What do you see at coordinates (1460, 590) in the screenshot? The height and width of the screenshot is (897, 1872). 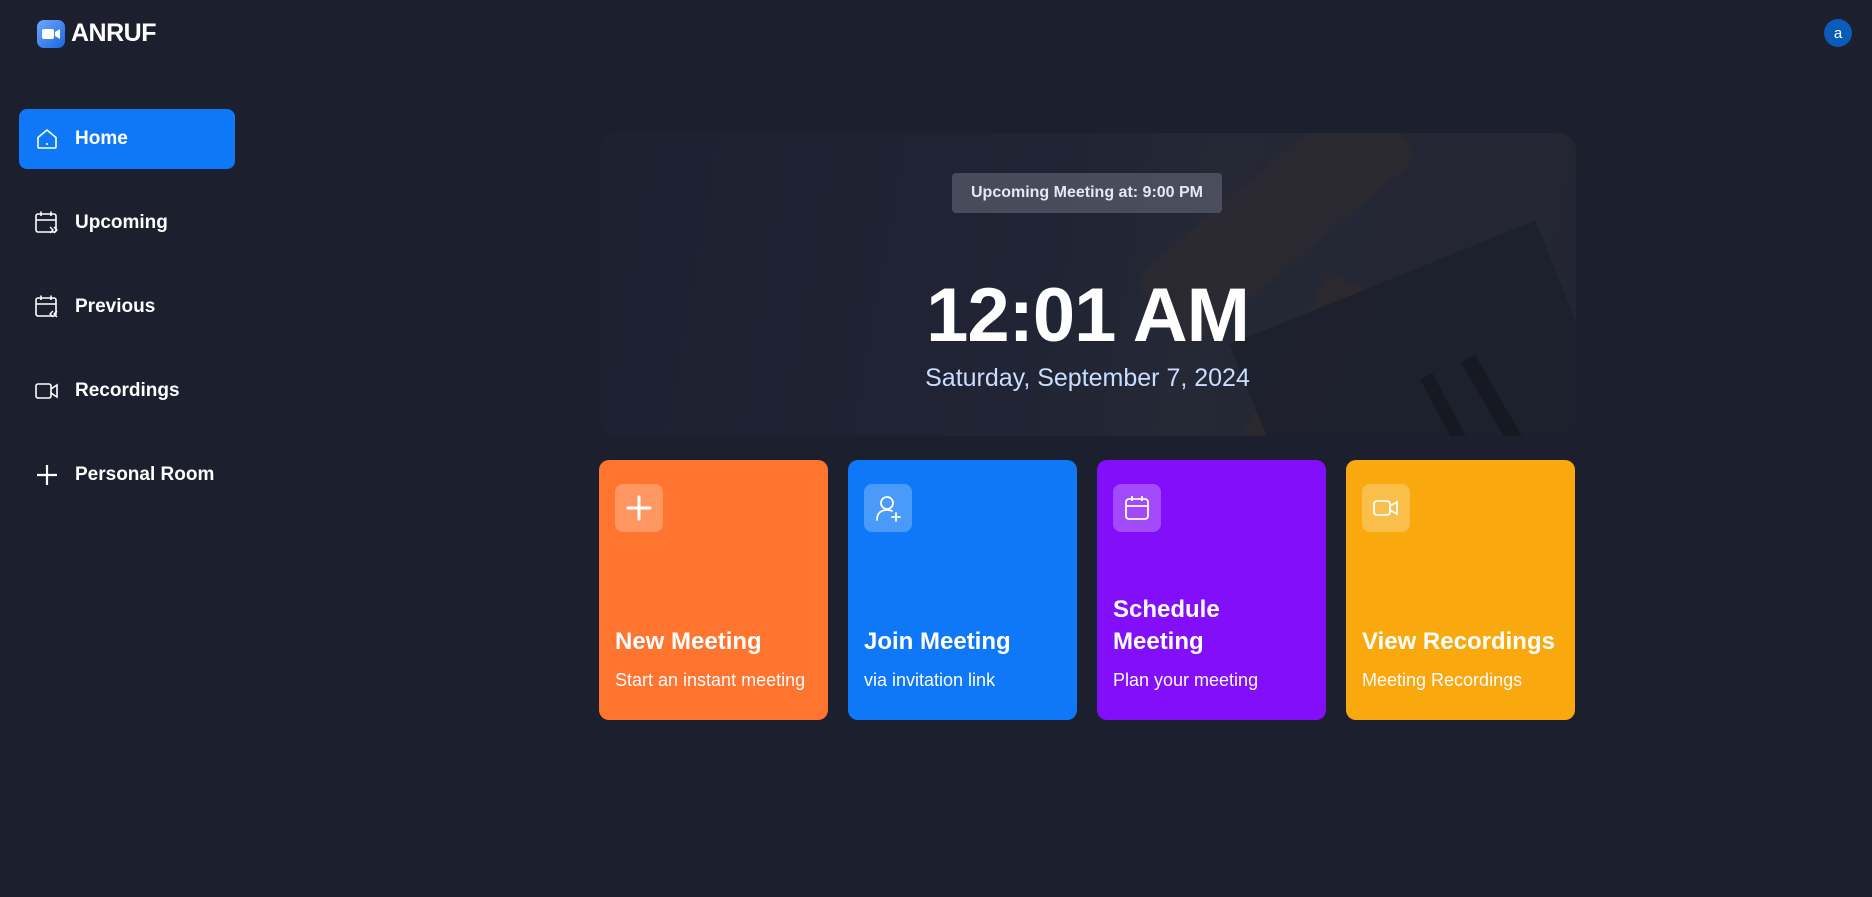 I see `view-recordings-card: View Recordings Meeting Recordings` at bounding box center [1460, 590].